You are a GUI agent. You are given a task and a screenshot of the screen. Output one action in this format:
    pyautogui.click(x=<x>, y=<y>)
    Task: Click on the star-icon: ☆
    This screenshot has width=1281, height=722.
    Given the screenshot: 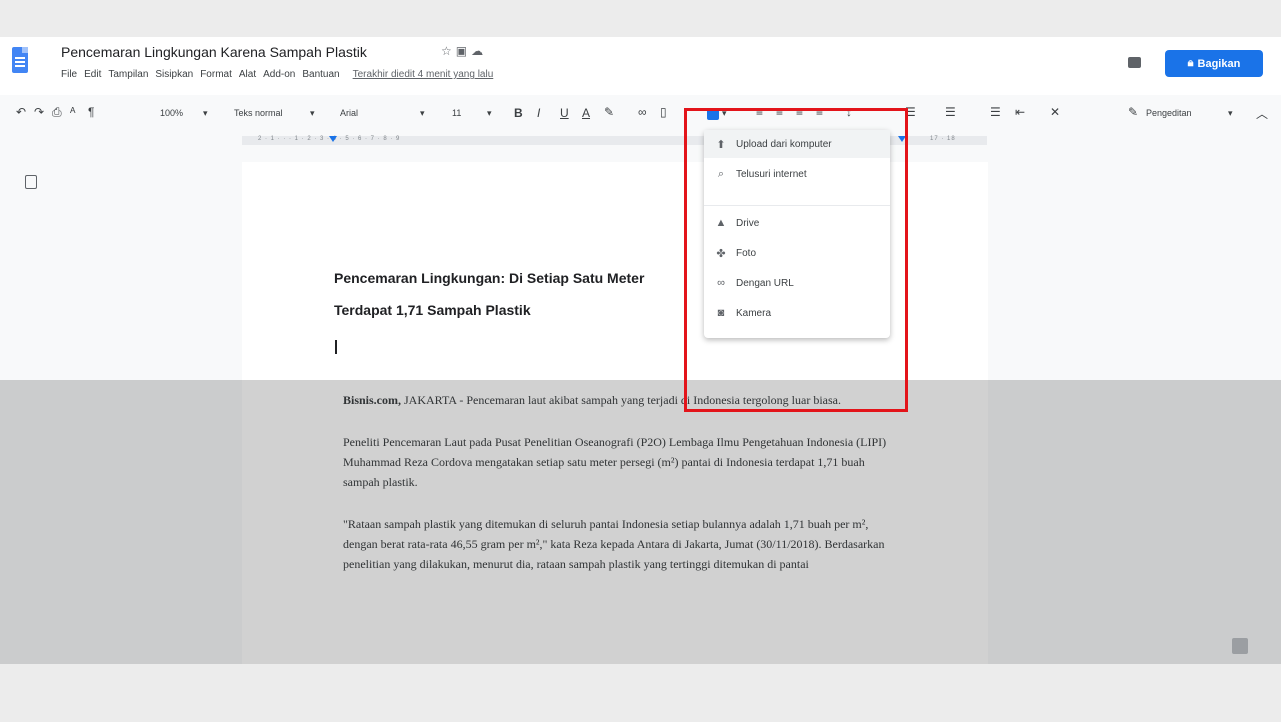 What is the action you would take?
    pyautogui.click(x=448, y=51)
    